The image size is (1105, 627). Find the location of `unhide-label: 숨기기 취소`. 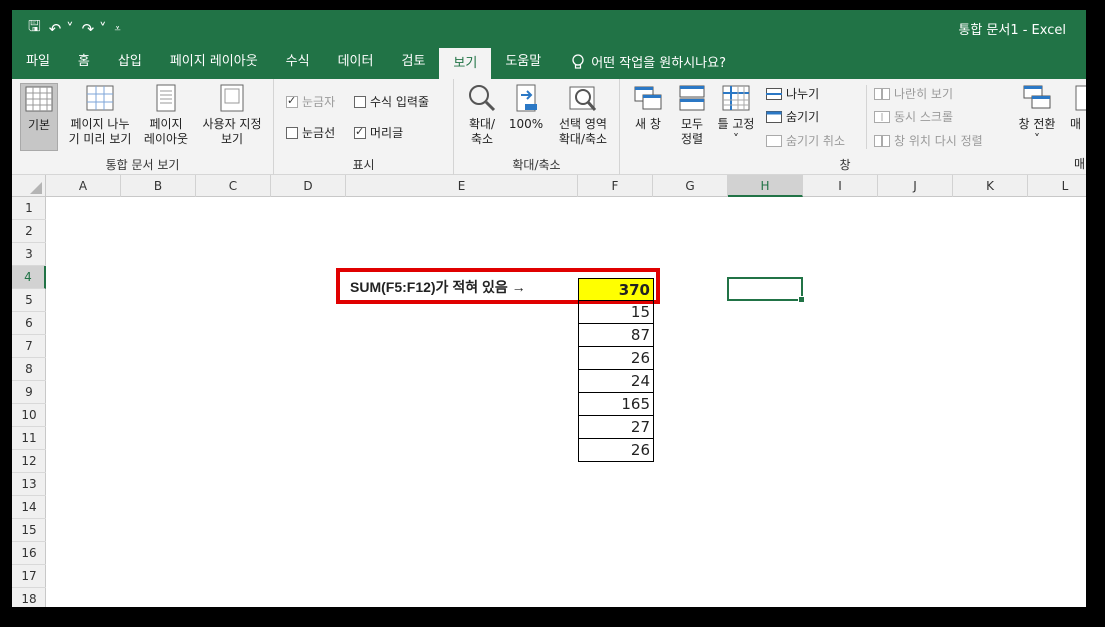

unhide-label: 숨기기 취소 is located at coordinates (816, 141).